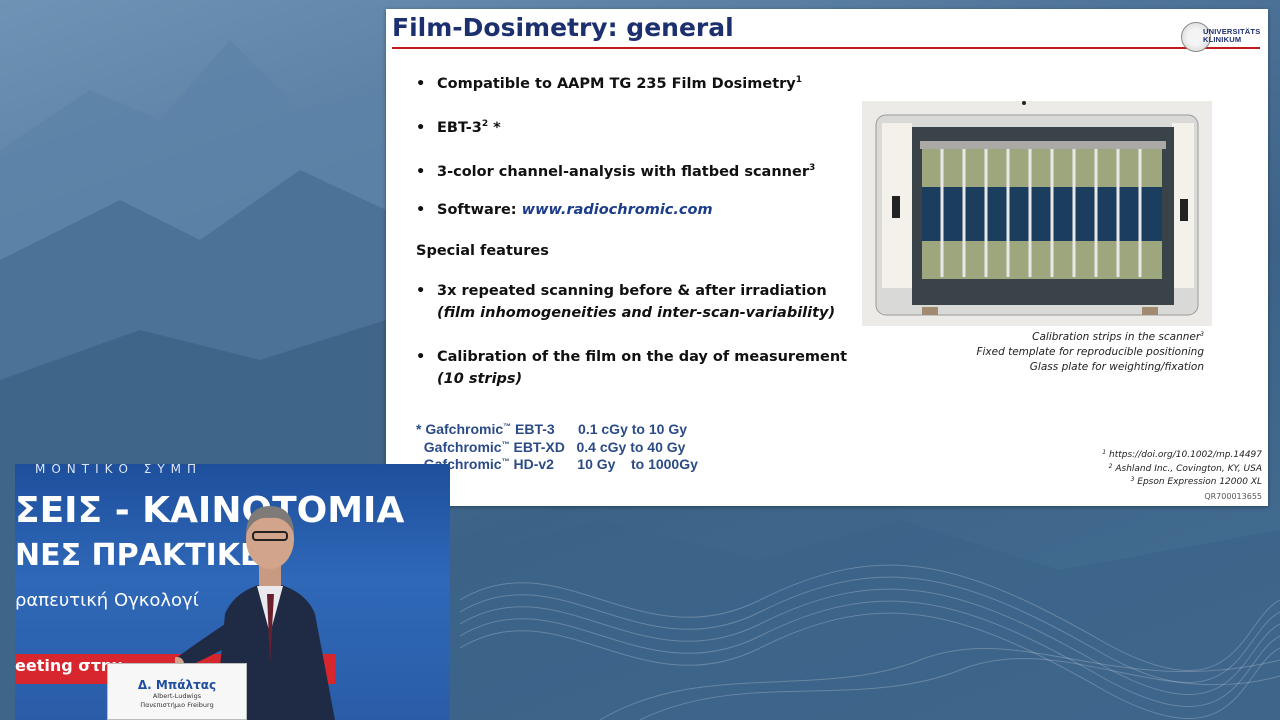 The height and width of the screenshot is (720, 1280). I want to click on bullet-subtext: (10 strips), so click(480, 379).